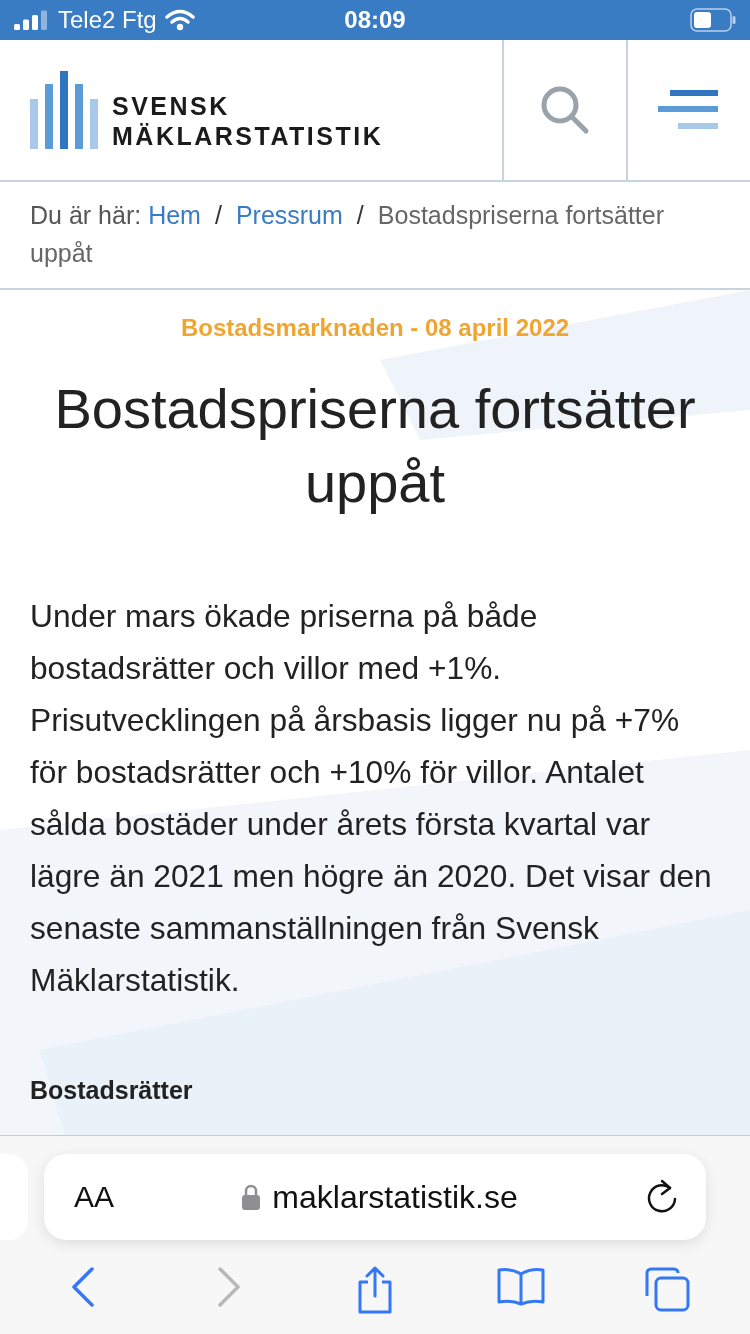  I want to click on wifi-icon, so click(179, 20).